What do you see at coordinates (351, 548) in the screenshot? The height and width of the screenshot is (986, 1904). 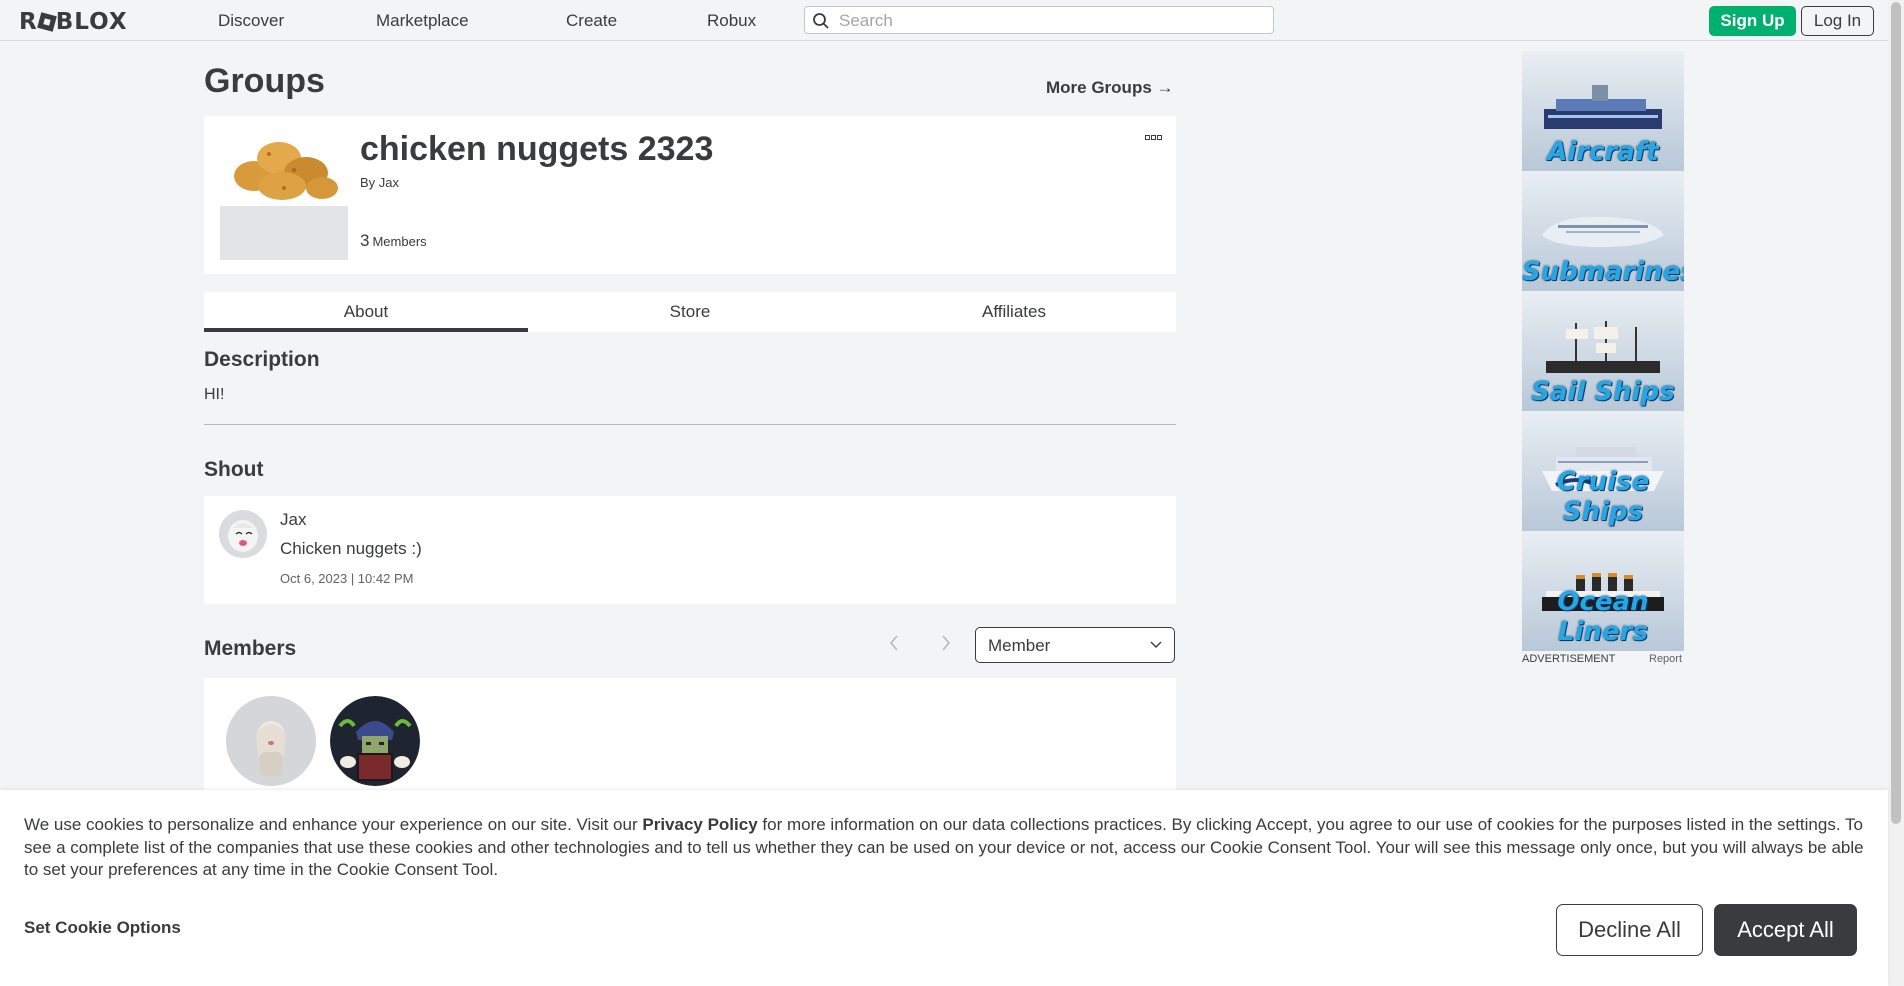 I see `shout-body: Chicken nuggets :)` at bounding box center [351, 548].